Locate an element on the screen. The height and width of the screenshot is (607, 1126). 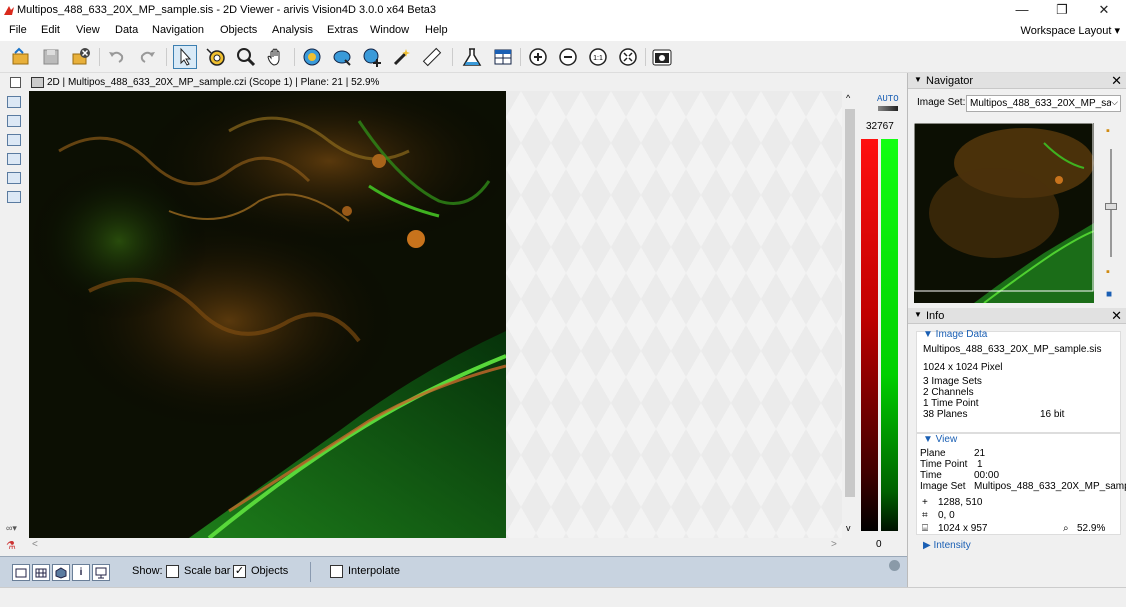
interpolate-checkbox is located at coordinates (336, 571).